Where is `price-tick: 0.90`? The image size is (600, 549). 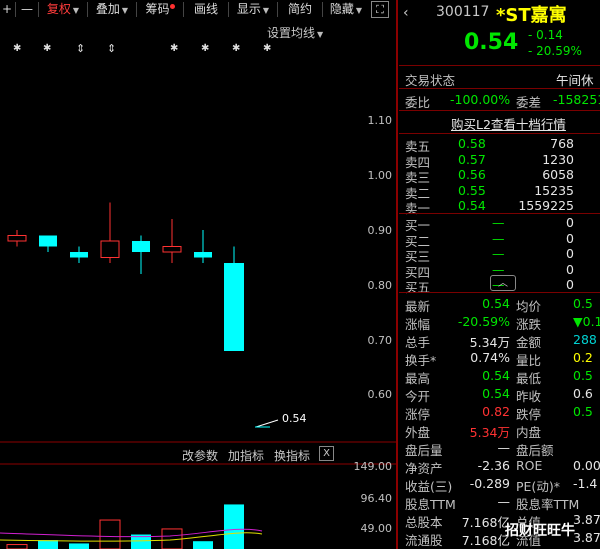 price-tick: 0.90 is located at coordinates (380, 230).